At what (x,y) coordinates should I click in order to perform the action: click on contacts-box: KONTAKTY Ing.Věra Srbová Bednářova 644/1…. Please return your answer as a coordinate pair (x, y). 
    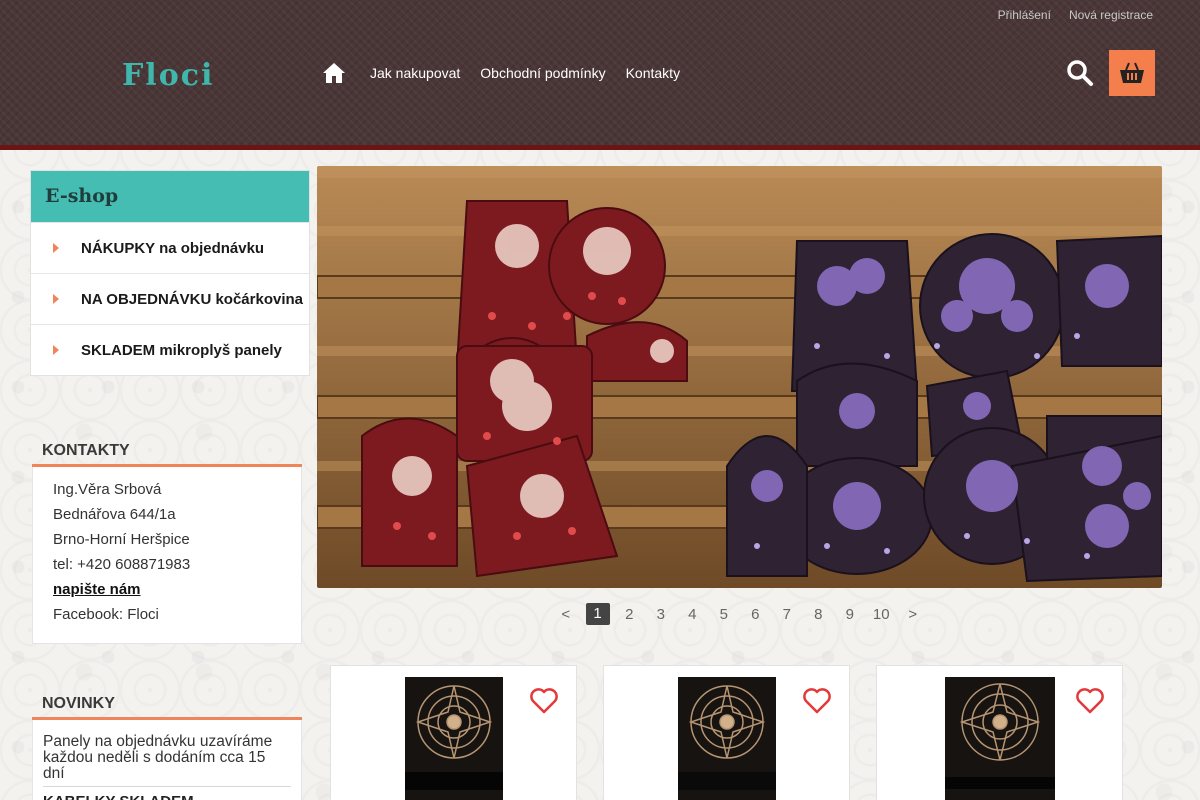
    Looking at the image, I should click on (167, 543).